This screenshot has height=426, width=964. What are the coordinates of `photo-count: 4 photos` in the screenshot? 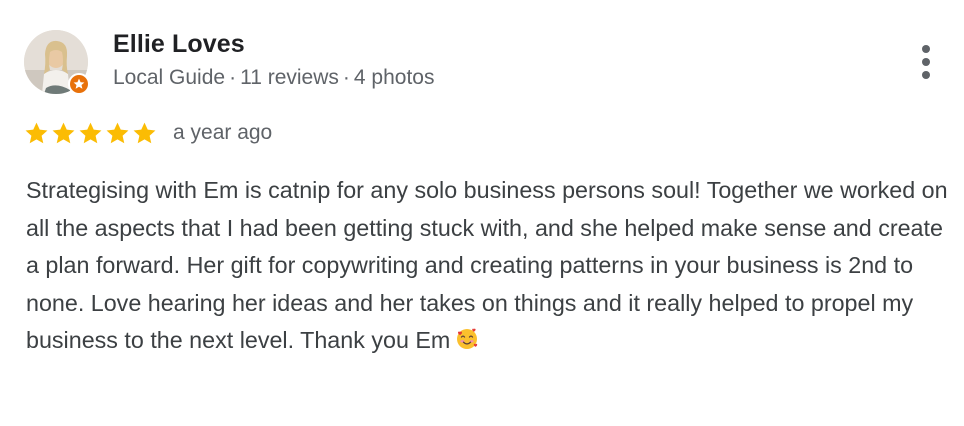 It's located at (394, 77).